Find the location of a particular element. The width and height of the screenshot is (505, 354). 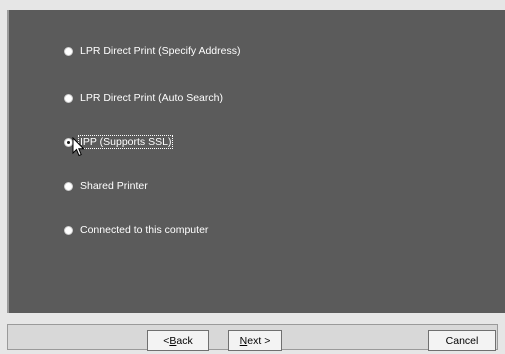

next-access-key: N is located at coordinates (243, 340).